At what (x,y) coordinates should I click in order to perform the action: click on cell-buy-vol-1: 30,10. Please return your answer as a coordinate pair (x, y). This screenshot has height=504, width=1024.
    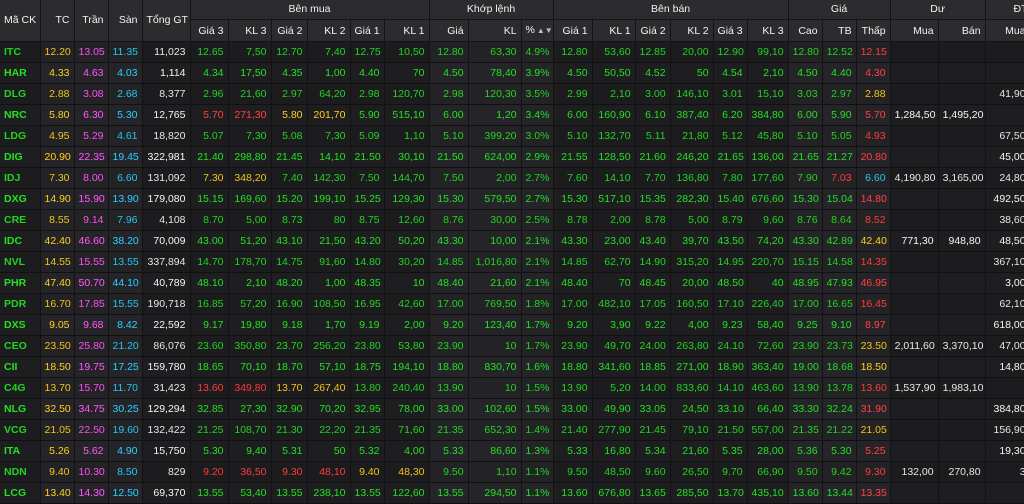
    Looking at the image, I should click on (407, 157).